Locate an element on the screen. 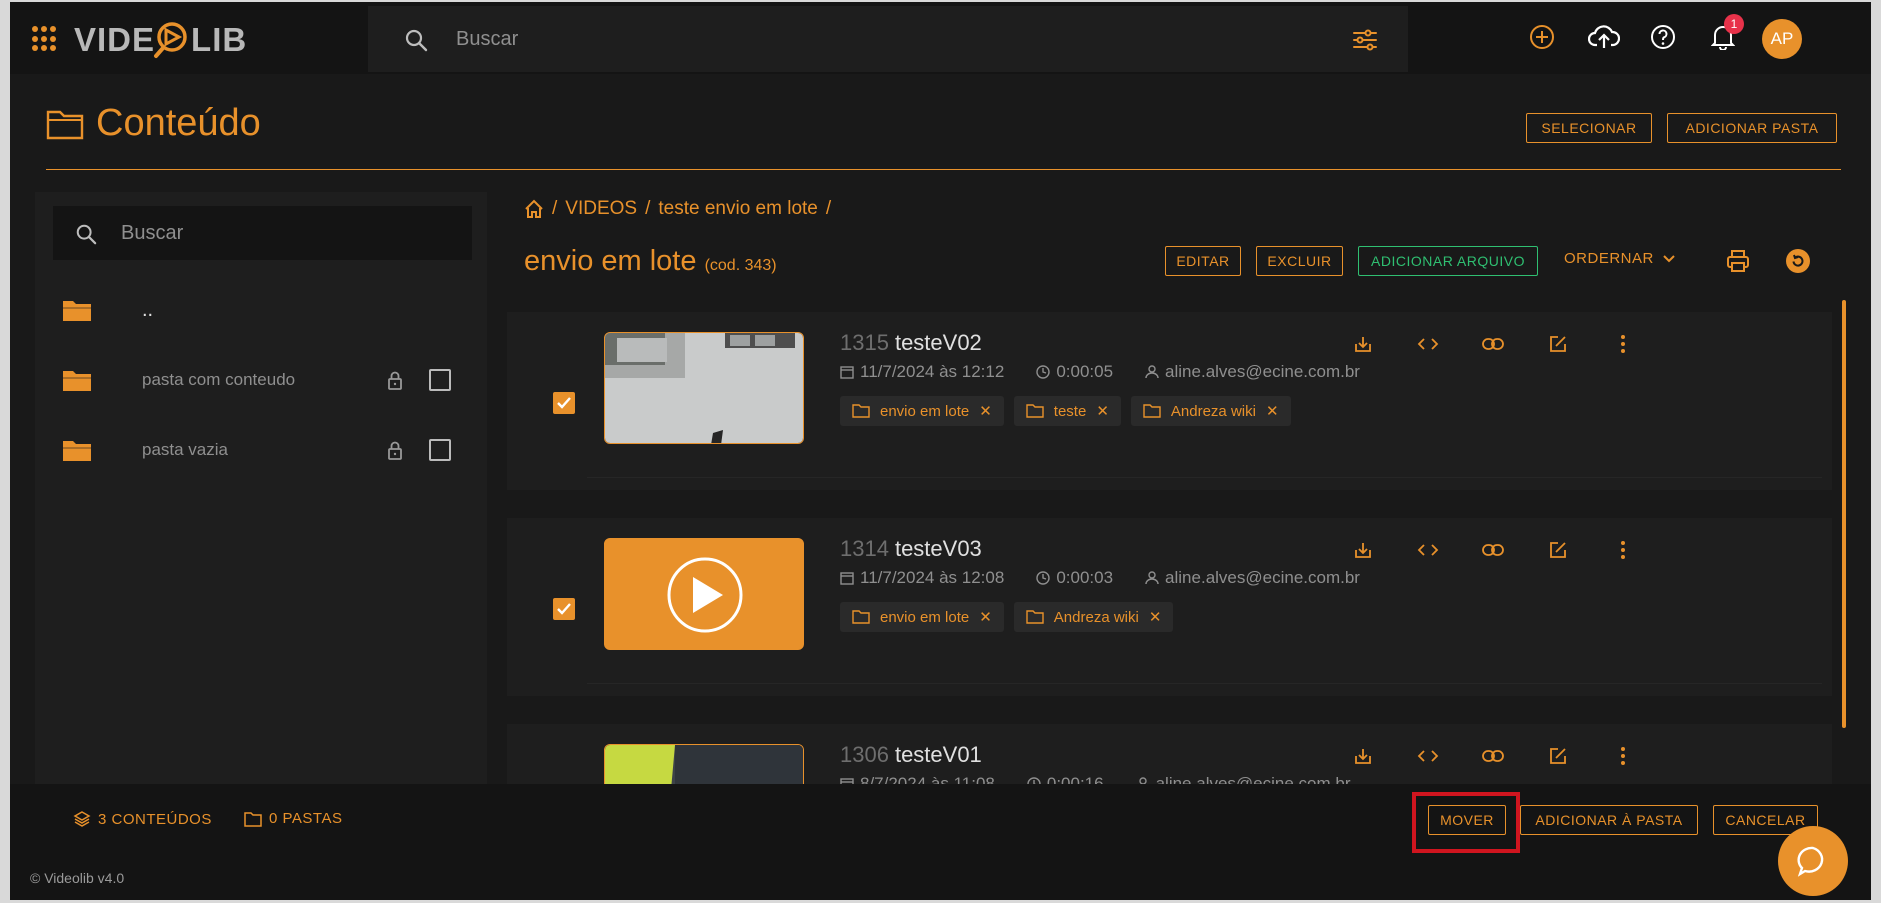  user-icon is located at coordinates (1152, 578).